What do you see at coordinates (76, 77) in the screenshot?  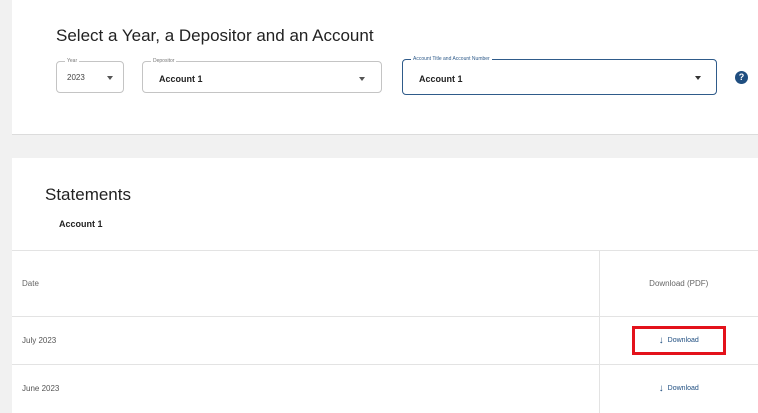 I see `year-value: 2023` at bounding box center [76, 77].